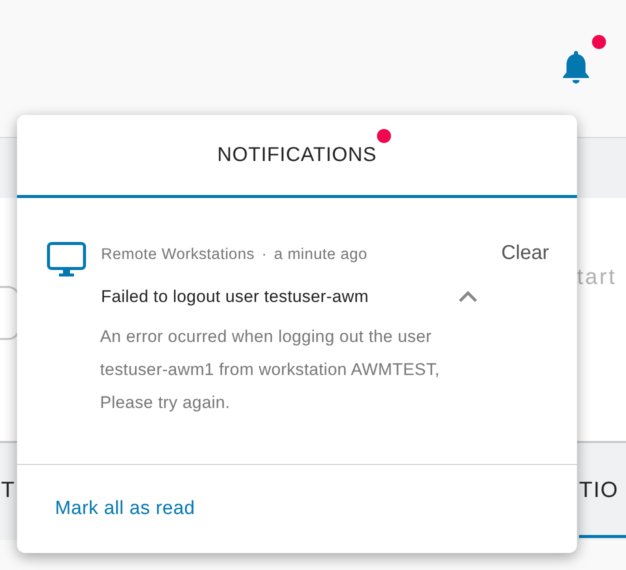  I want to click on panel-title: NOTIFICATIONS, so click(297, 155).